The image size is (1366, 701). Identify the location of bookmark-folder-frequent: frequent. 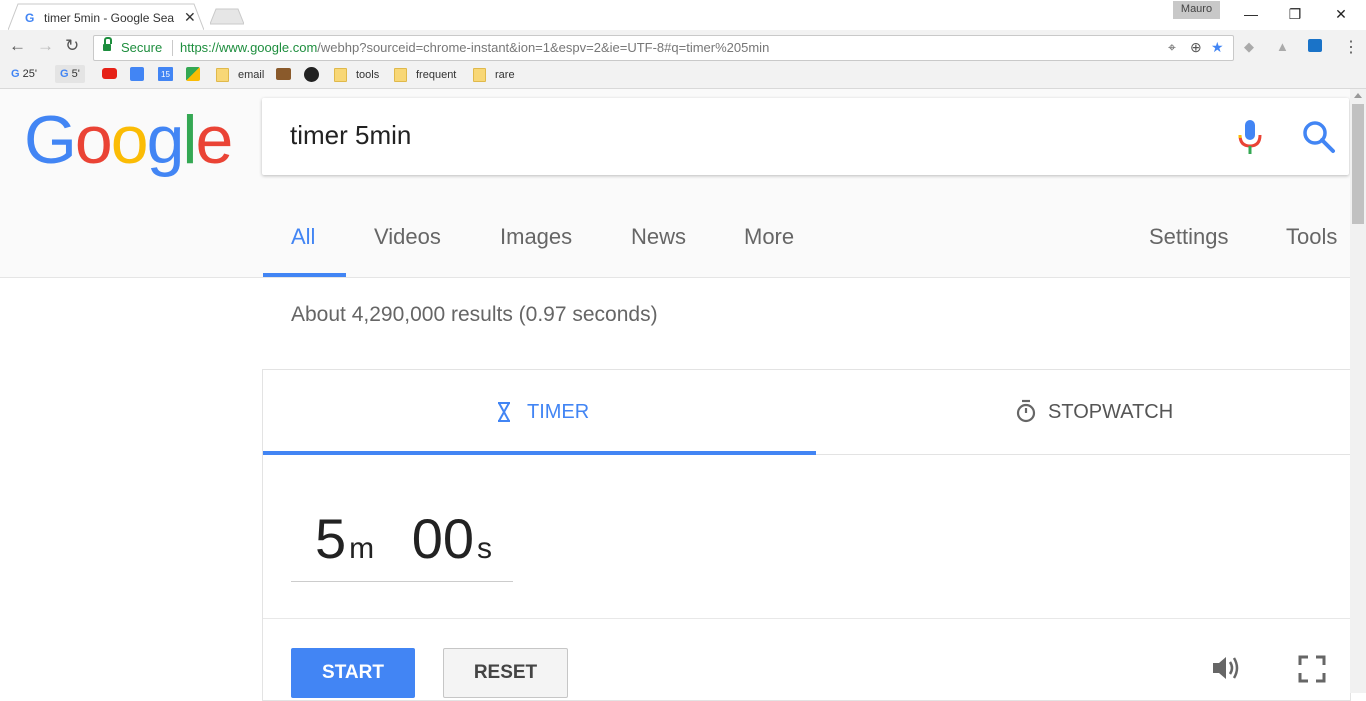
(425, 75).